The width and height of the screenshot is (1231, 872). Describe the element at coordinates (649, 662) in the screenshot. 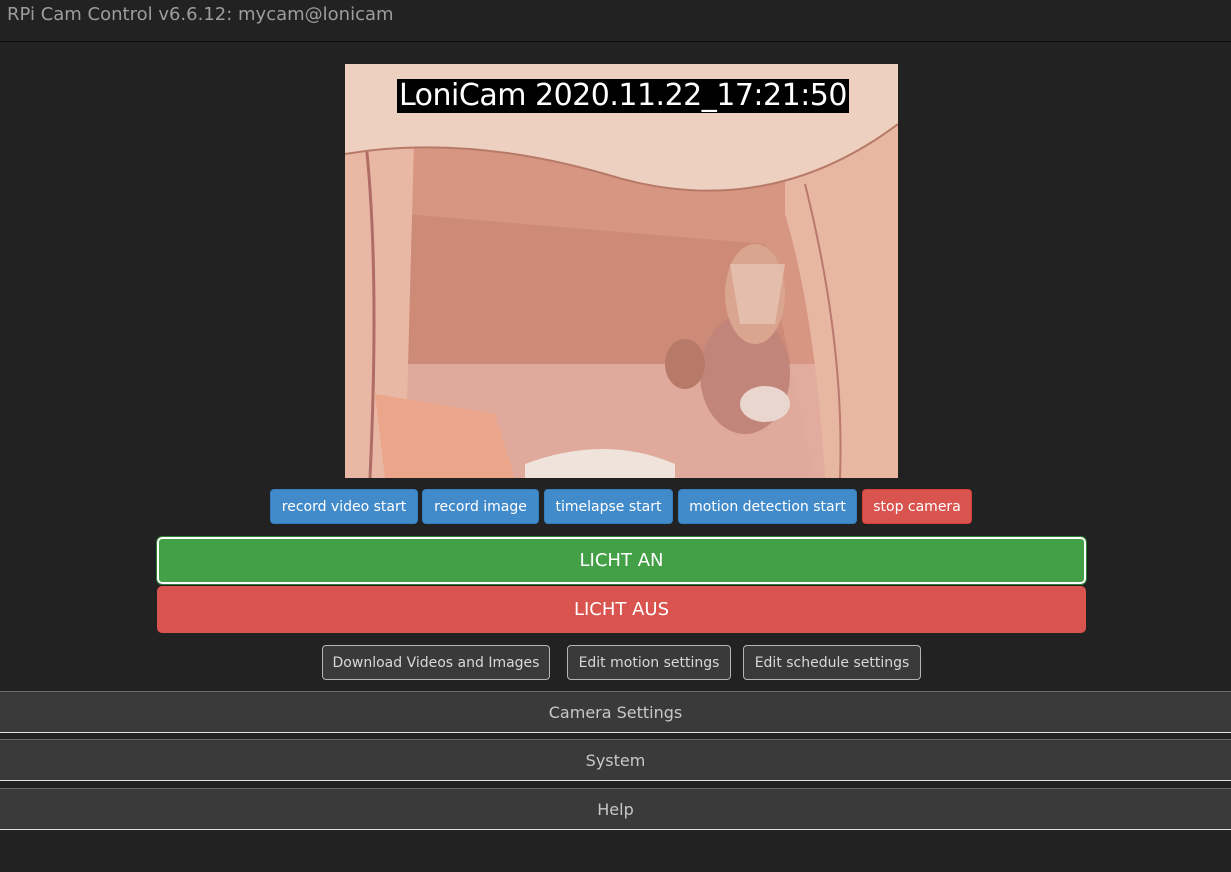

I see `edit-motion-button: Edit motion settings` at that location.